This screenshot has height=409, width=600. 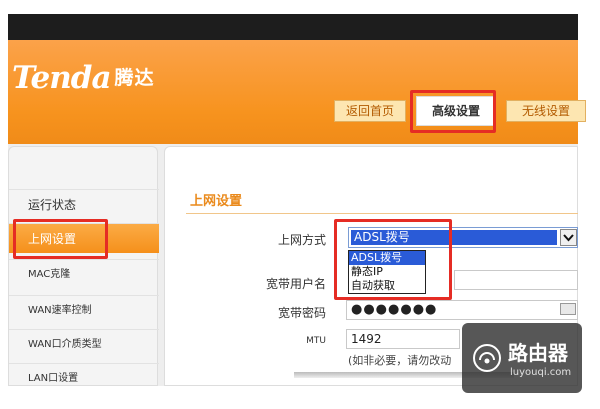 I want to click on sidebar-item-mac-clone: MAC克隆, so click(x=84, y=274).